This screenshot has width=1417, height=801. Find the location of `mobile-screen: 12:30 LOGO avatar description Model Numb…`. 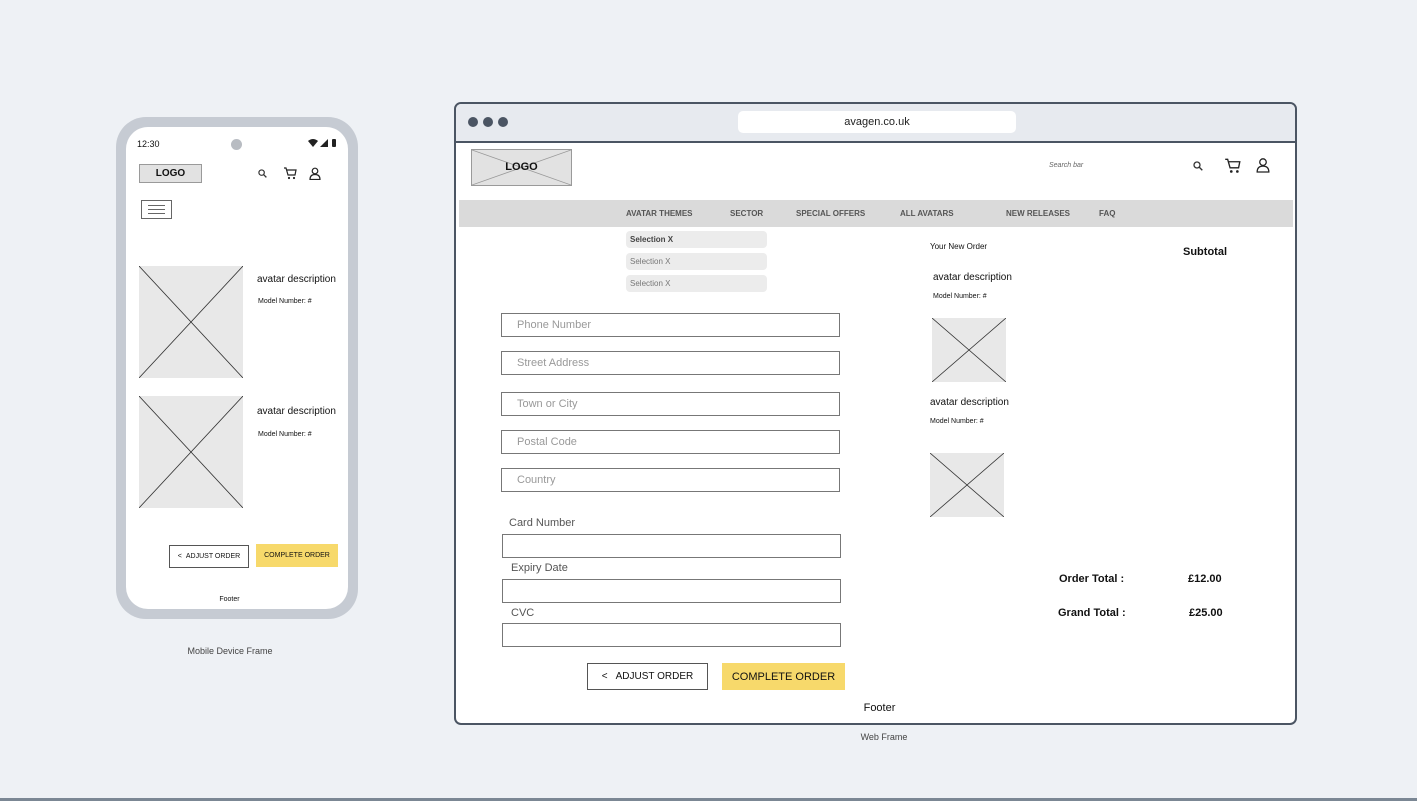

mobile-screen: 12:30 LOGO avatar description Model Numb… is located at coordinates (237, 368).